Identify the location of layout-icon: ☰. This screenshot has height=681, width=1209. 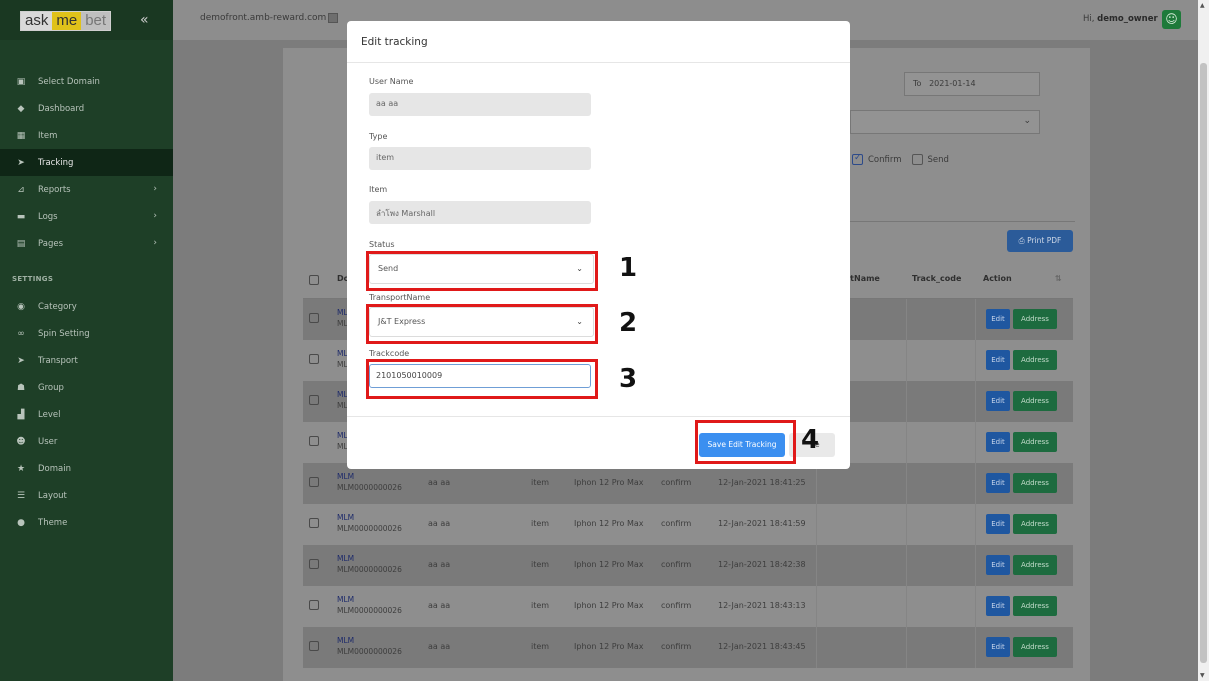
(21, 495).